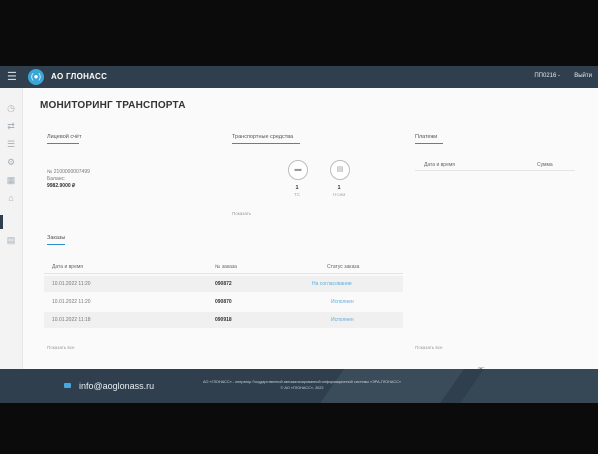 The width and height of the screenshot is (598, 454). Describe the element at coordinates (302, 388) in the screenshot. I see `footer-copyright: © АО «ГЛОНАСС», 2022` at that location.